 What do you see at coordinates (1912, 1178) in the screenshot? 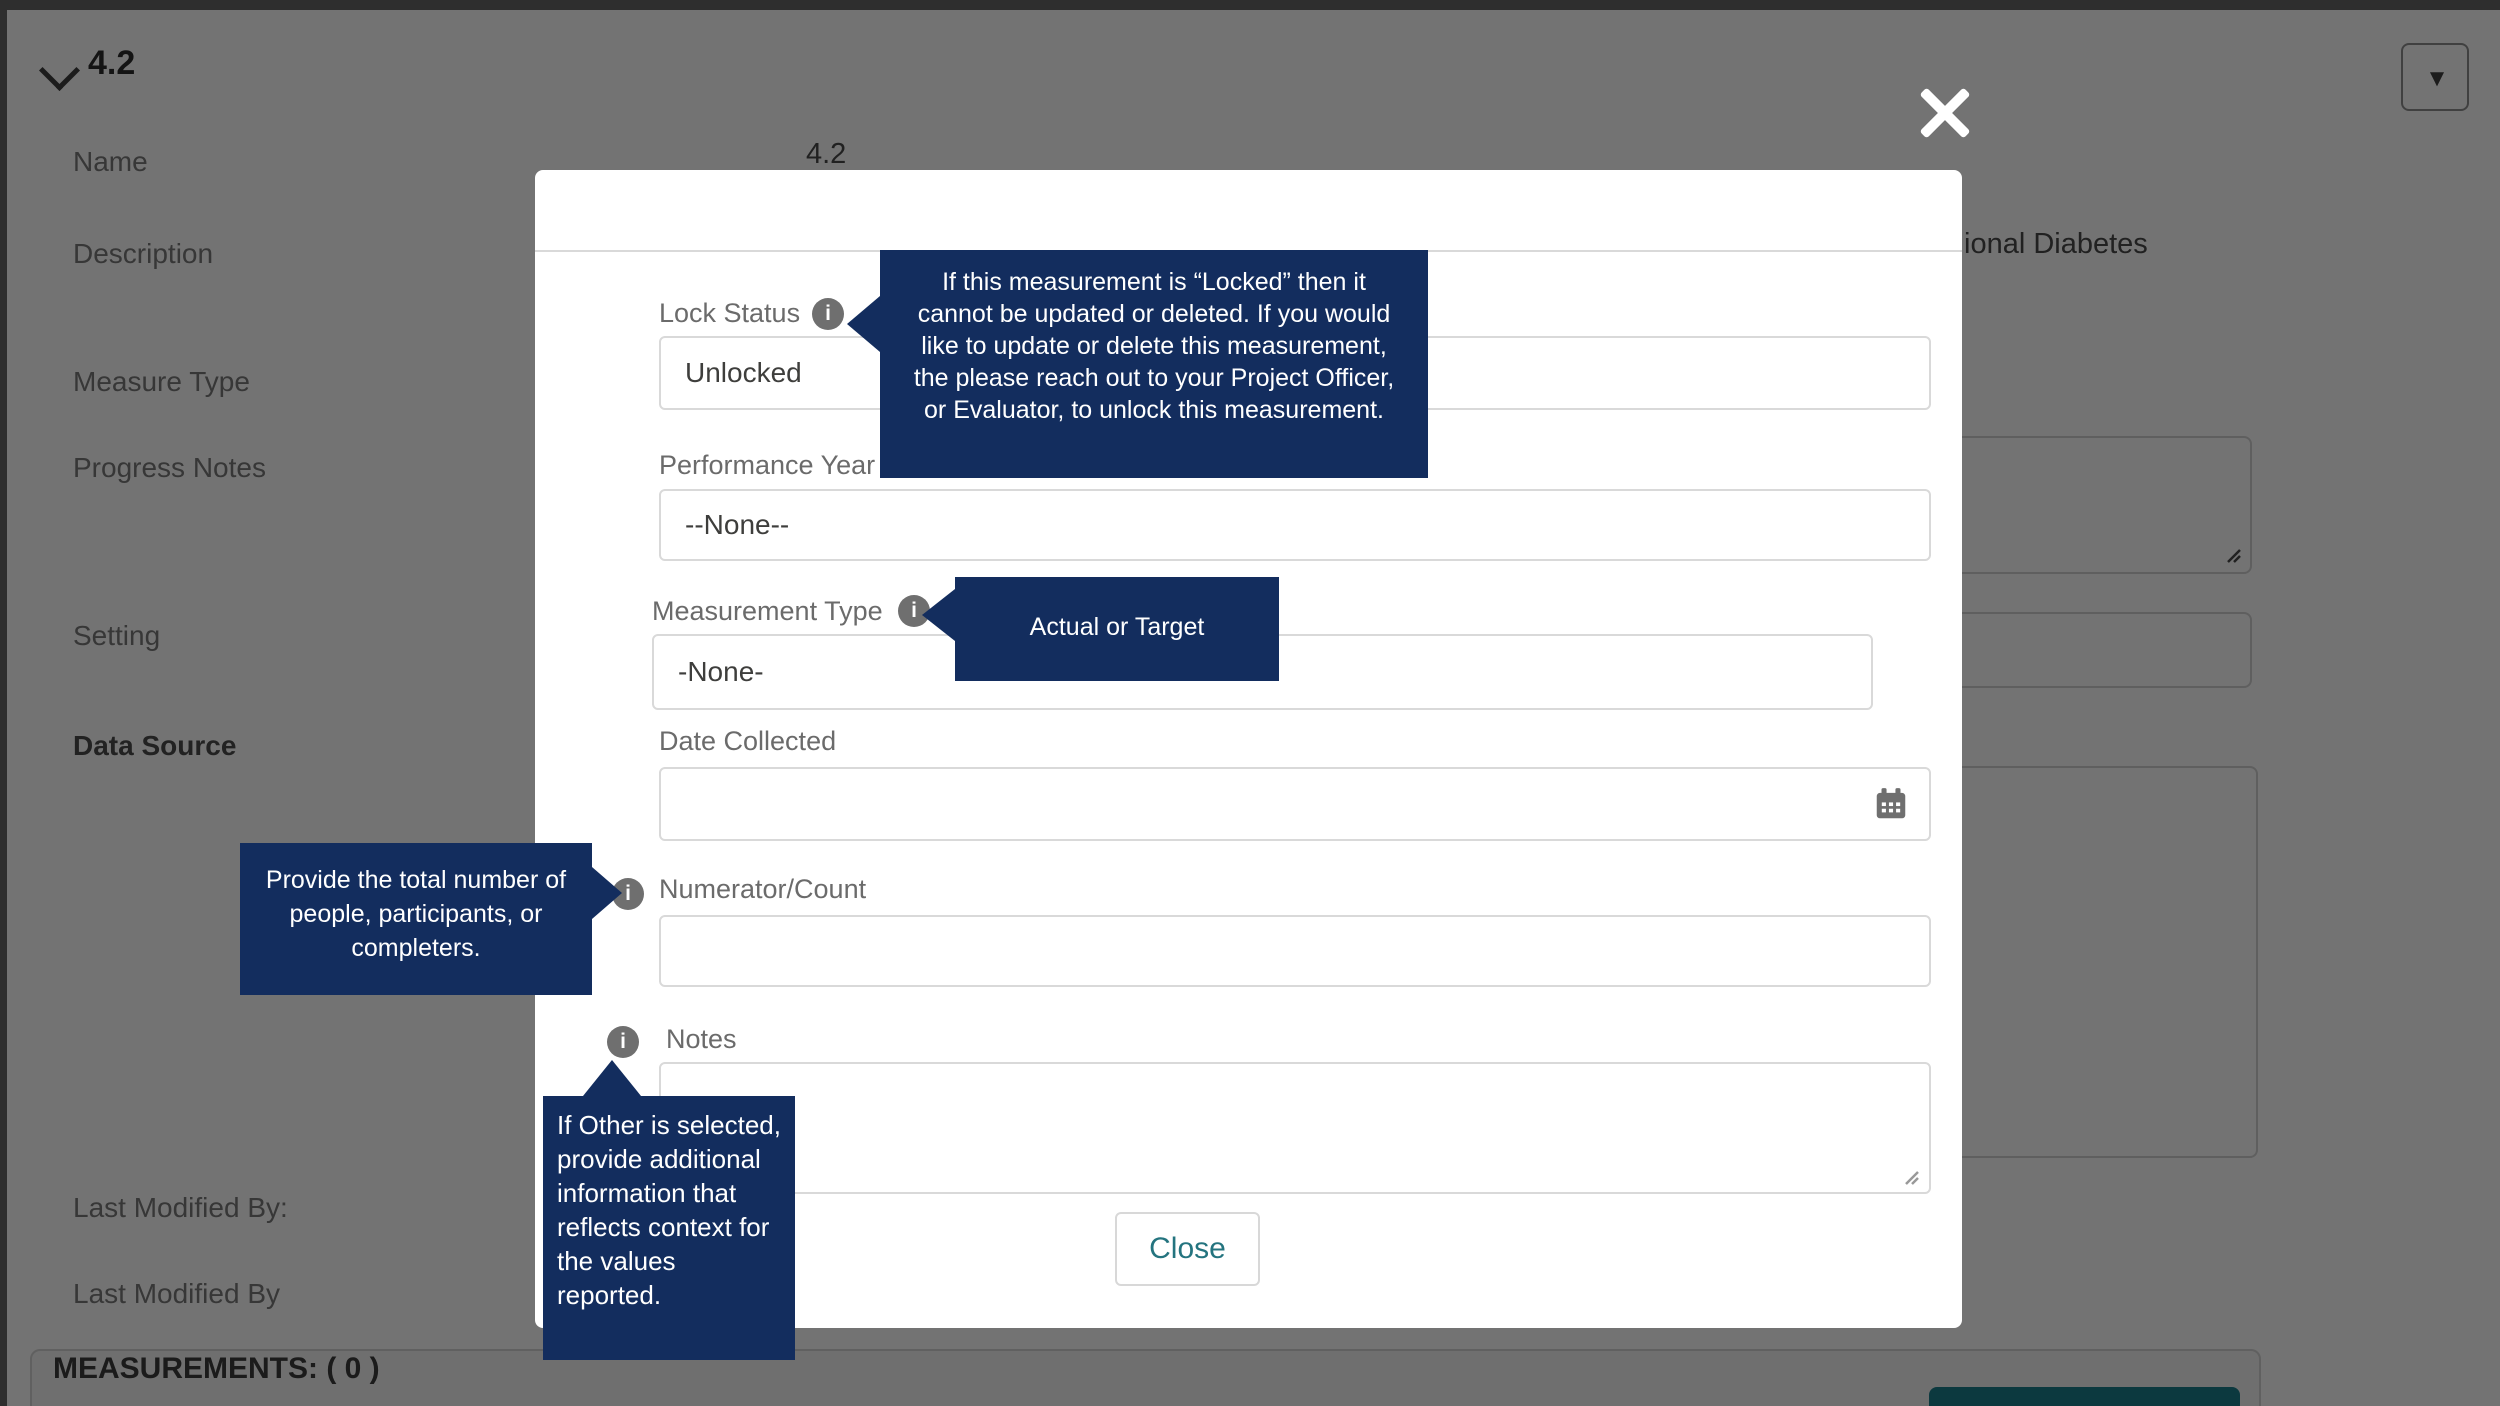
I see `resize-handle-icon` at bounding box center [1912, 1178].